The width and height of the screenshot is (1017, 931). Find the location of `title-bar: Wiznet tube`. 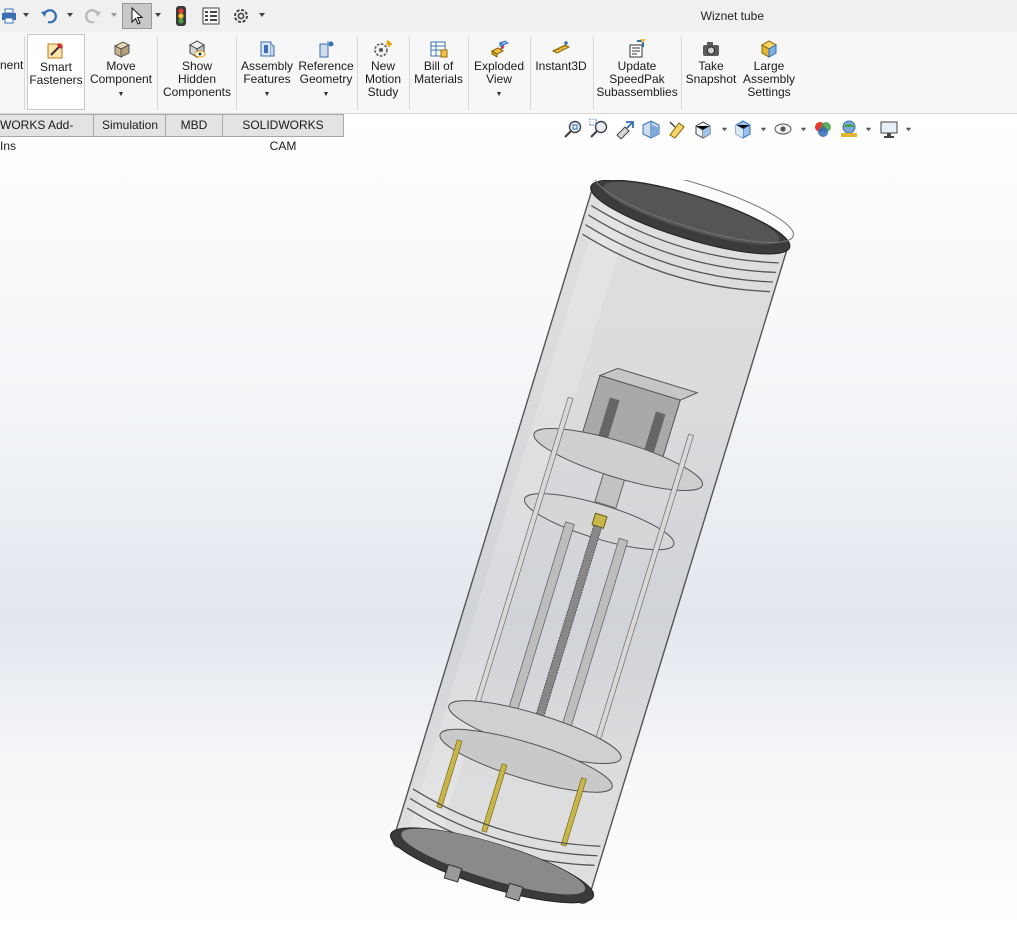

title-bar: Wiznet tube is located at coordinates (508, 16).